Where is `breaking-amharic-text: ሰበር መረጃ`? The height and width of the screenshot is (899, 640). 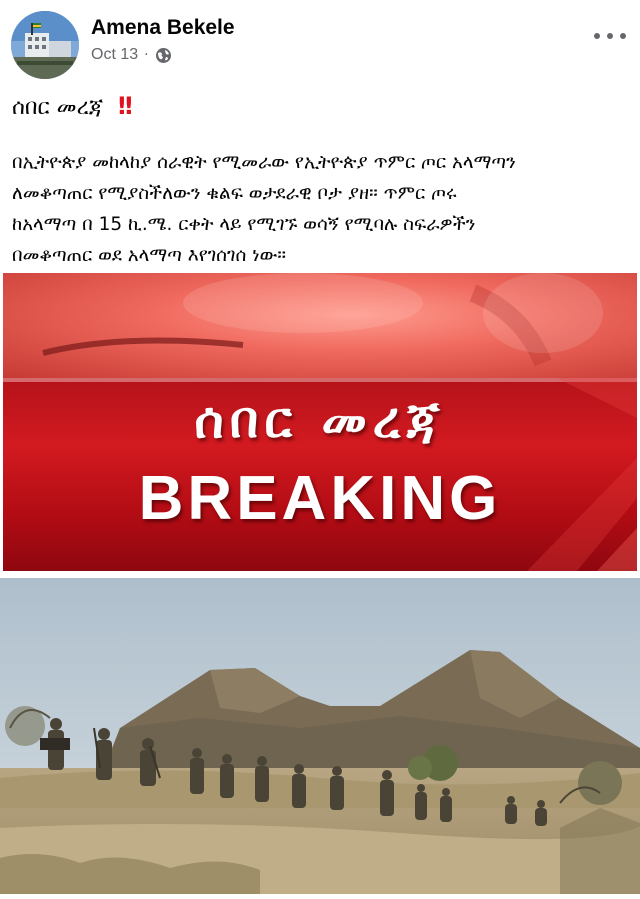
breaking-amharic-text: ሰበር መረጃ is located at coordinates (320, 420).